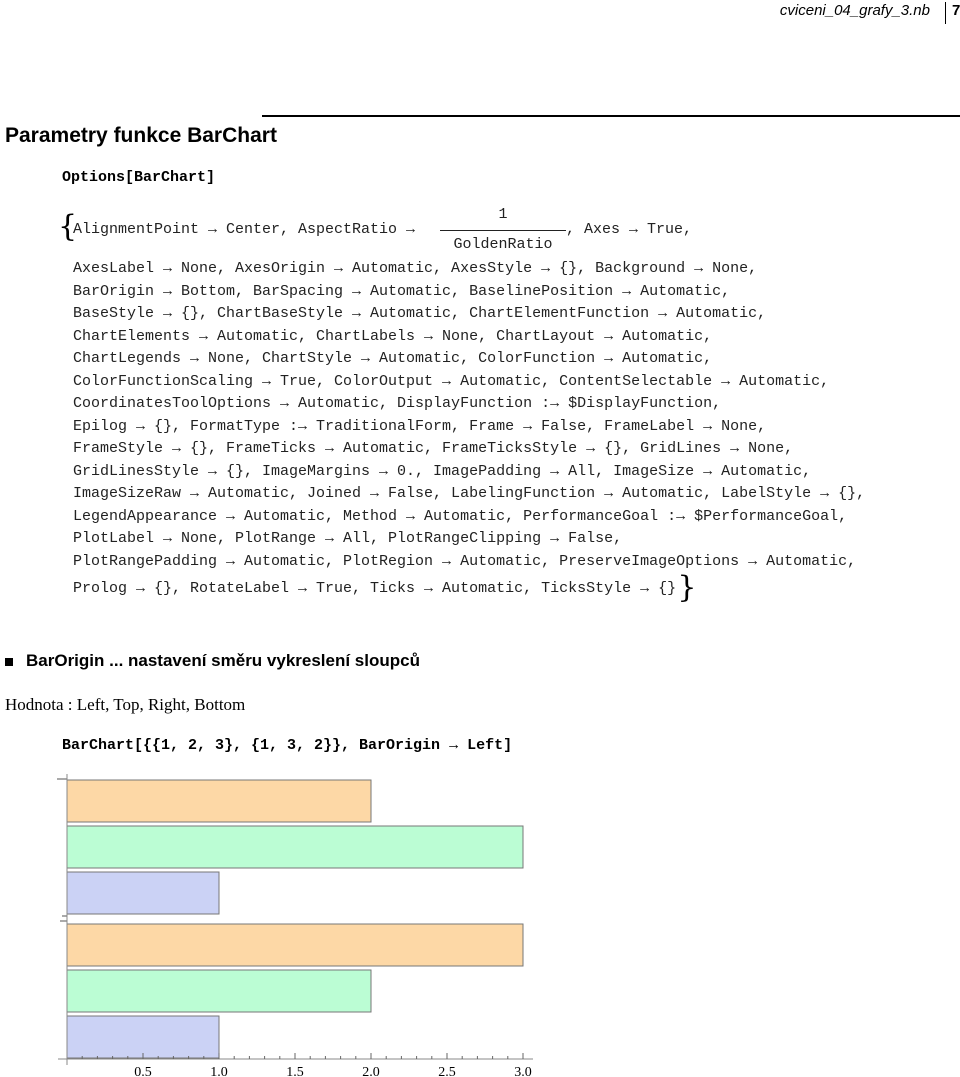 This screenshot has width=960, height=1077. I want to click on close-brace: }, so click(687, 587).